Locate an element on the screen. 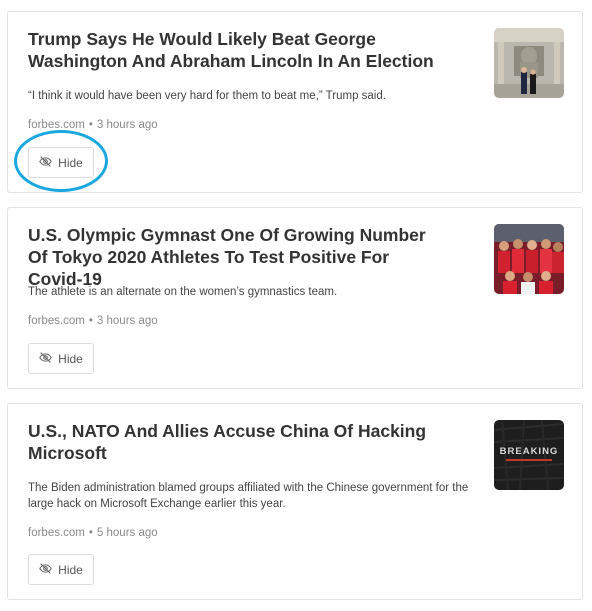 This screenshot has height=611, width=592. breaking-news-graphic-icon: BREAKING is located at coordinates (529, 455).